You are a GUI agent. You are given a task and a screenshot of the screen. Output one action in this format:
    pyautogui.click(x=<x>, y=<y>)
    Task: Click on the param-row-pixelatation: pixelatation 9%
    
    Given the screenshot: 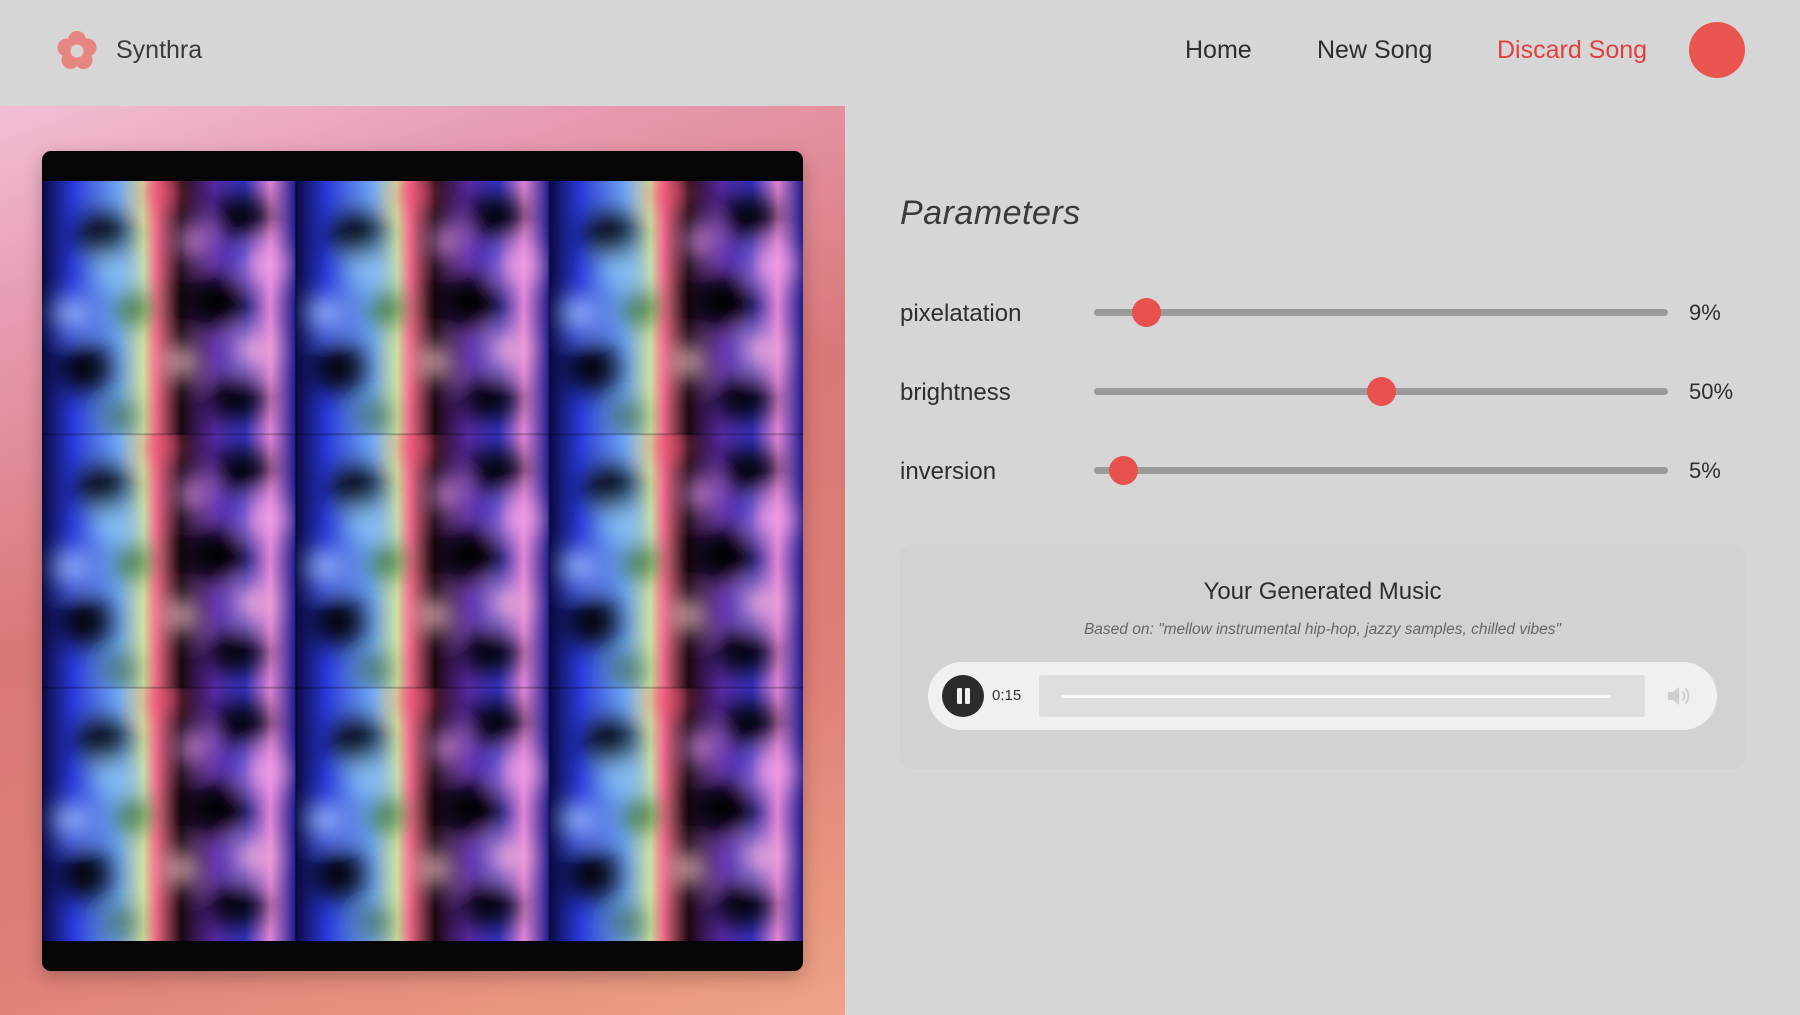 What is the action you would take?
    pyautogui.click(x=1325, y=312)
    